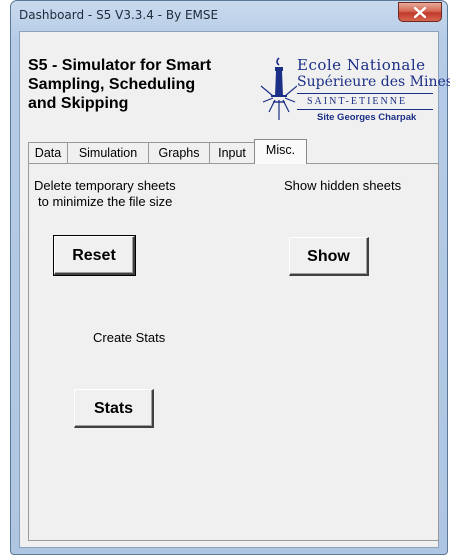 The image size is (450, 557). Describe the element at coordinates (367, 117) in the screenshot. I see `logo-line4: Site Georges Charpak` at that location.